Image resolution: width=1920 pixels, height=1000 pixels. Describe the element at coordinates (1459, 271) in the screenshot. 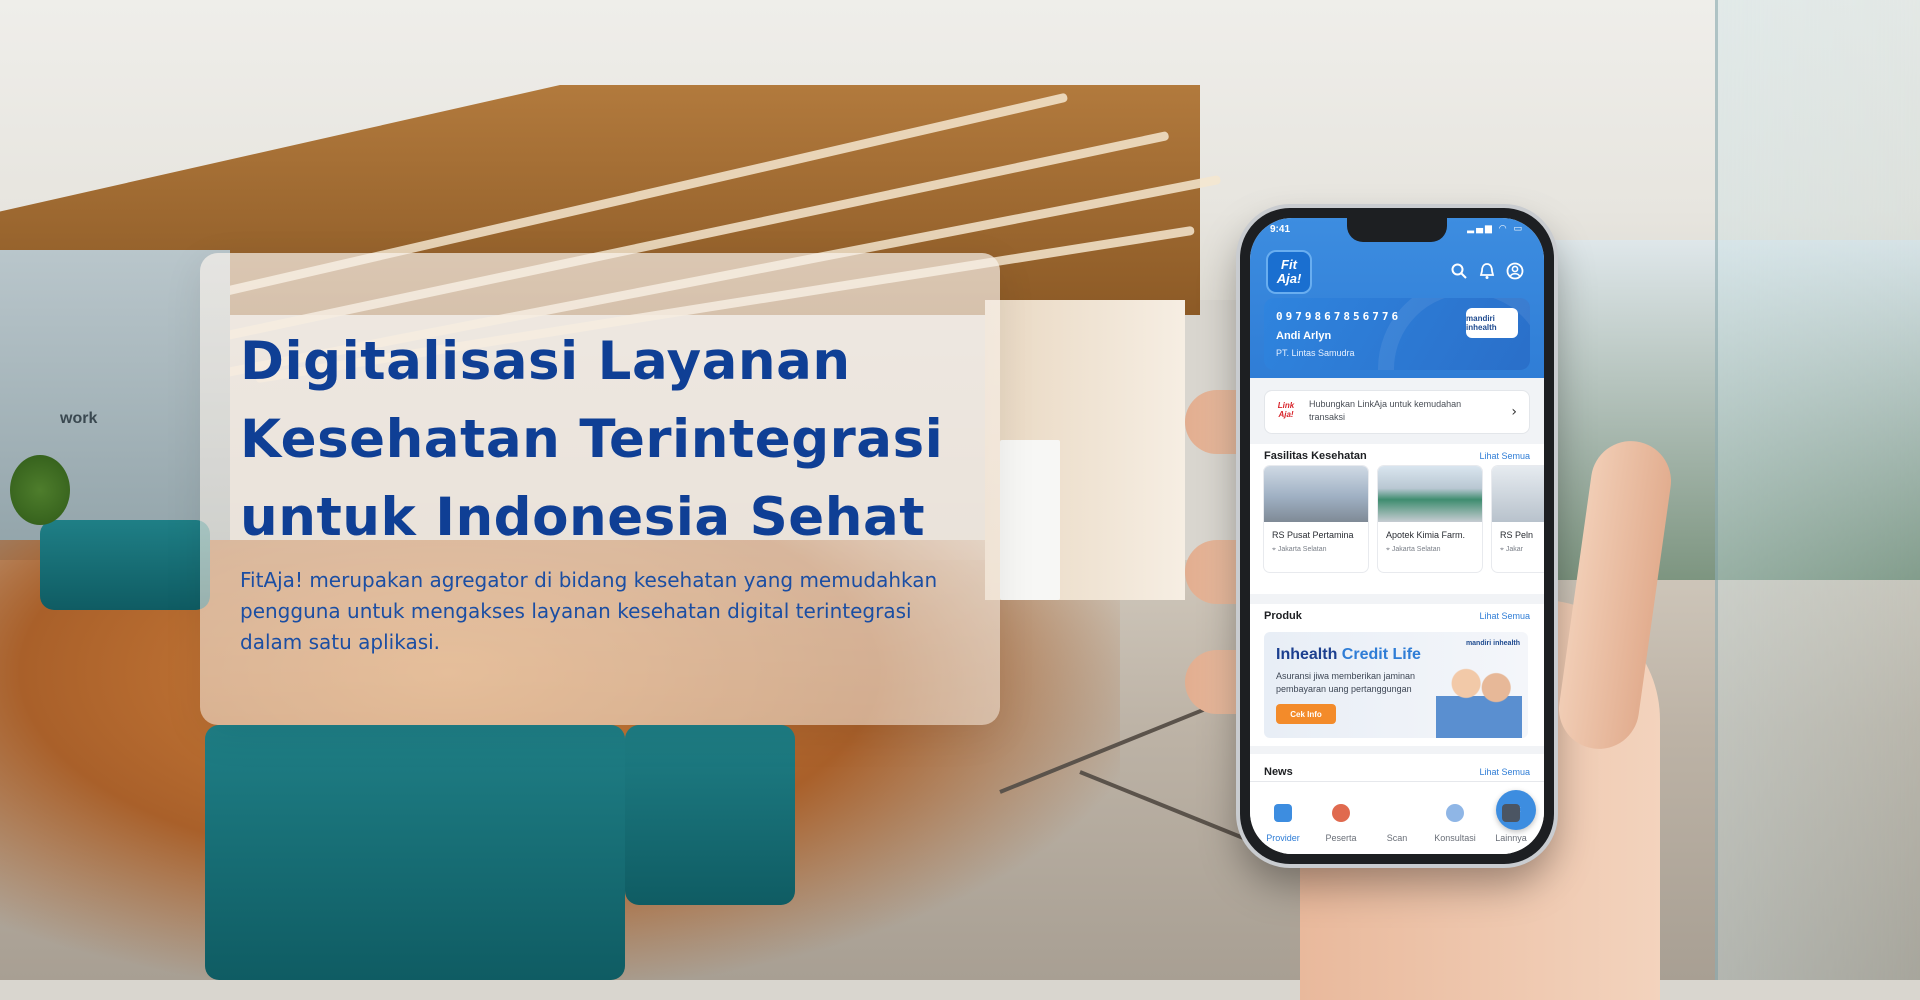

I see `search-icon` at that location.